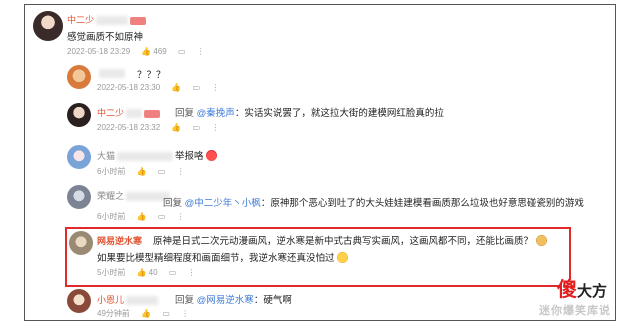 This screenshot has height=325, width=640. I want to click on comment-text: 回复 @网易逆水寒：硬气啊, so click(233, 300).